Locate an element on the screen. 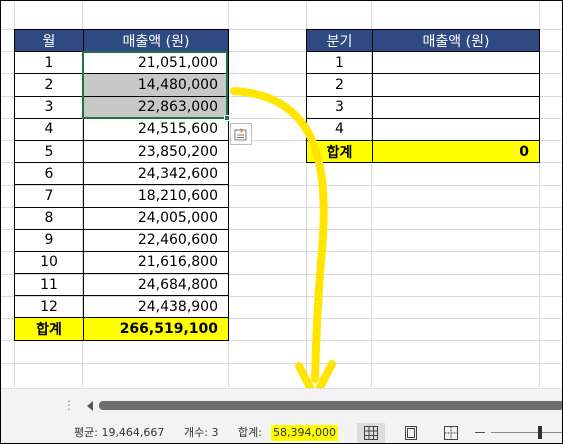 The image size is (563, 444). page-layout-view-button is located at coordinates (411, 433).